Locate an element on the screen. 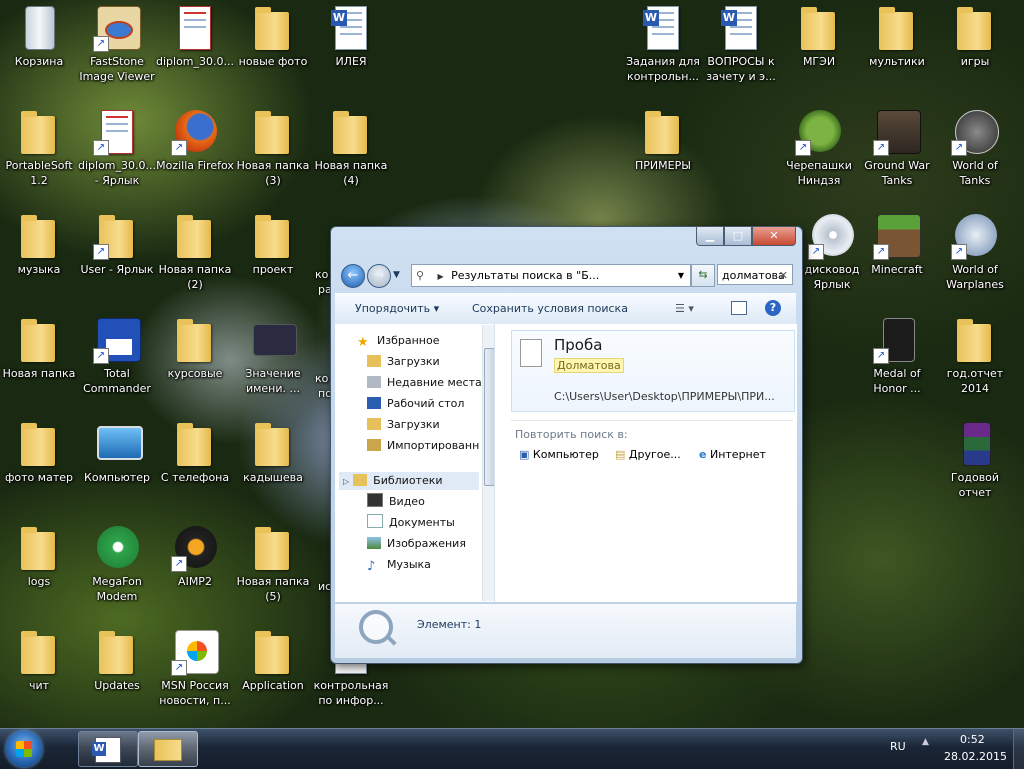  taskbar: W RU ▲ 0:52 28.02.2015 is located at coordinates (512, 748).